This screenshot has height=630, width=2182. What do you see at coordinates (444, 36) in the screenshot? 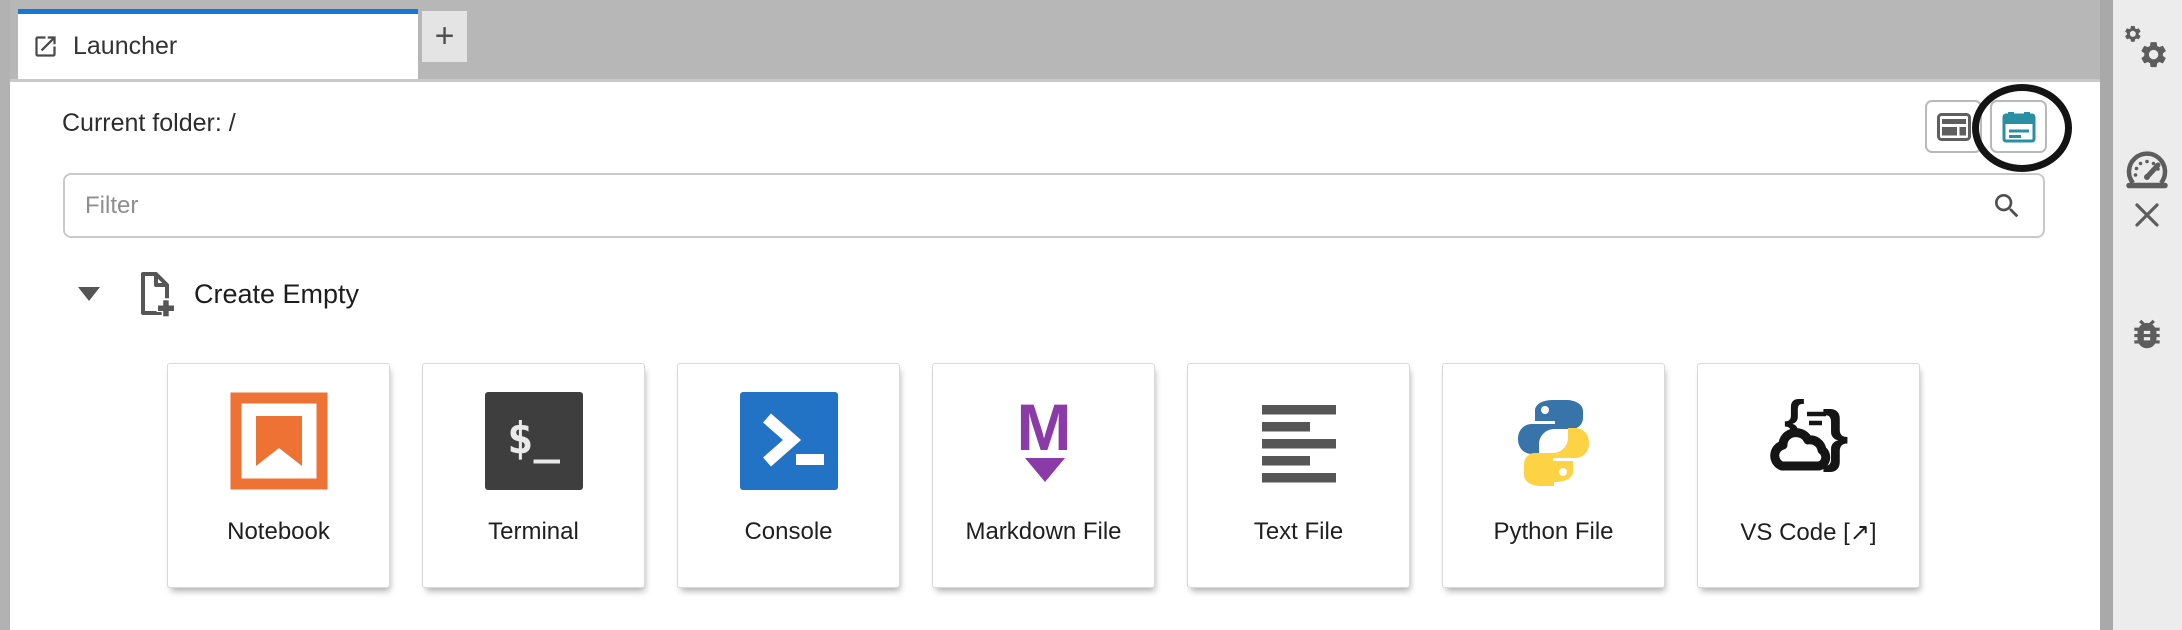
I see `new-tab-button: +` at bounding box center [444, 36].